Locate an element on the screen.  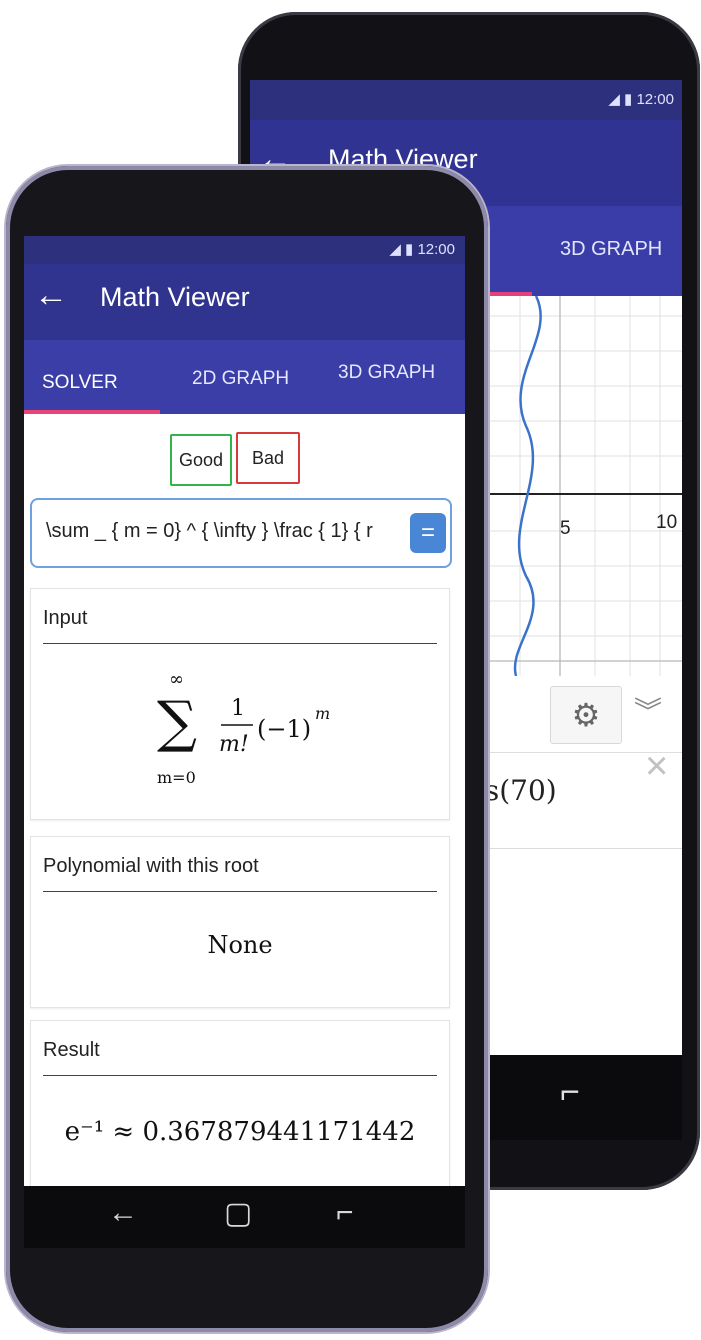
polynomial-card: Polynomial with this root None is located at coordinates (240, 922).